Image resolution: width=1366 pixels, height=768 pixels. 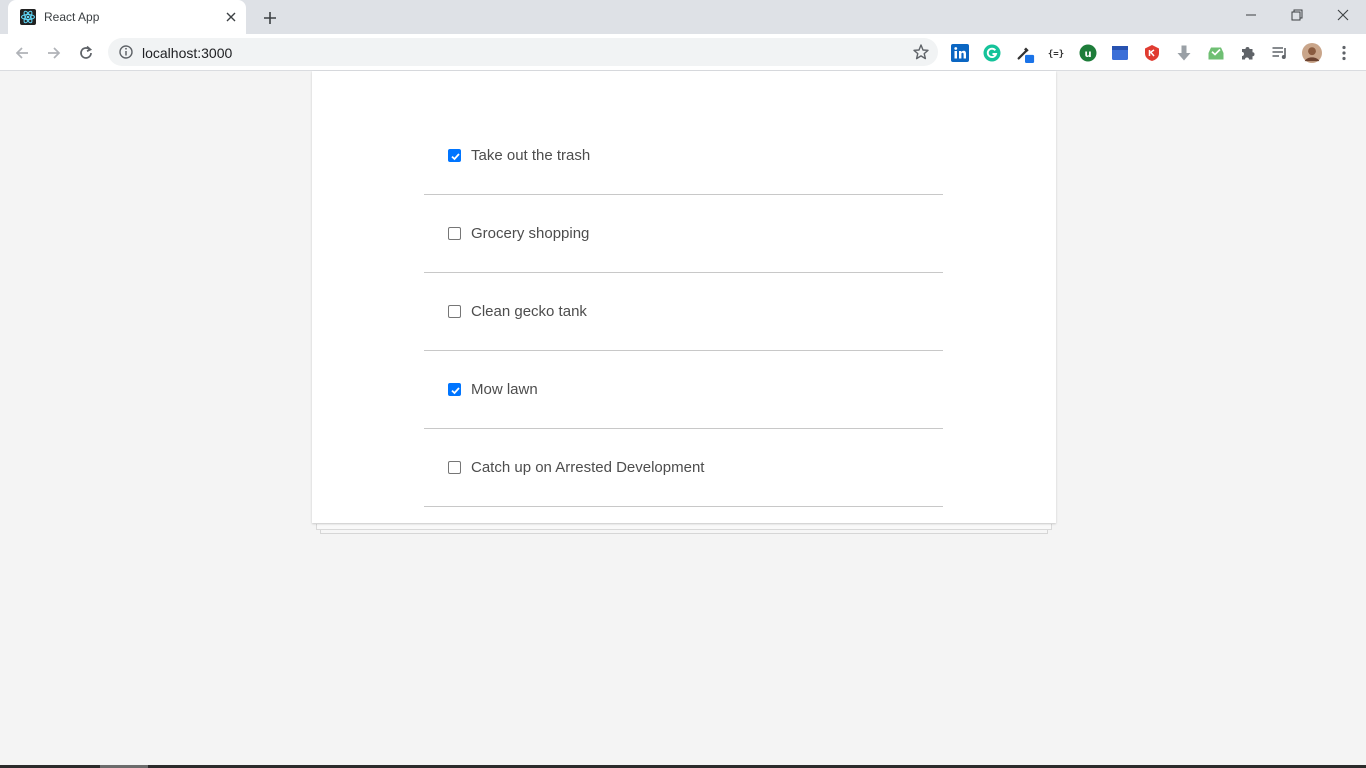 I want to click on react-icon, so click(x=28, y=17).